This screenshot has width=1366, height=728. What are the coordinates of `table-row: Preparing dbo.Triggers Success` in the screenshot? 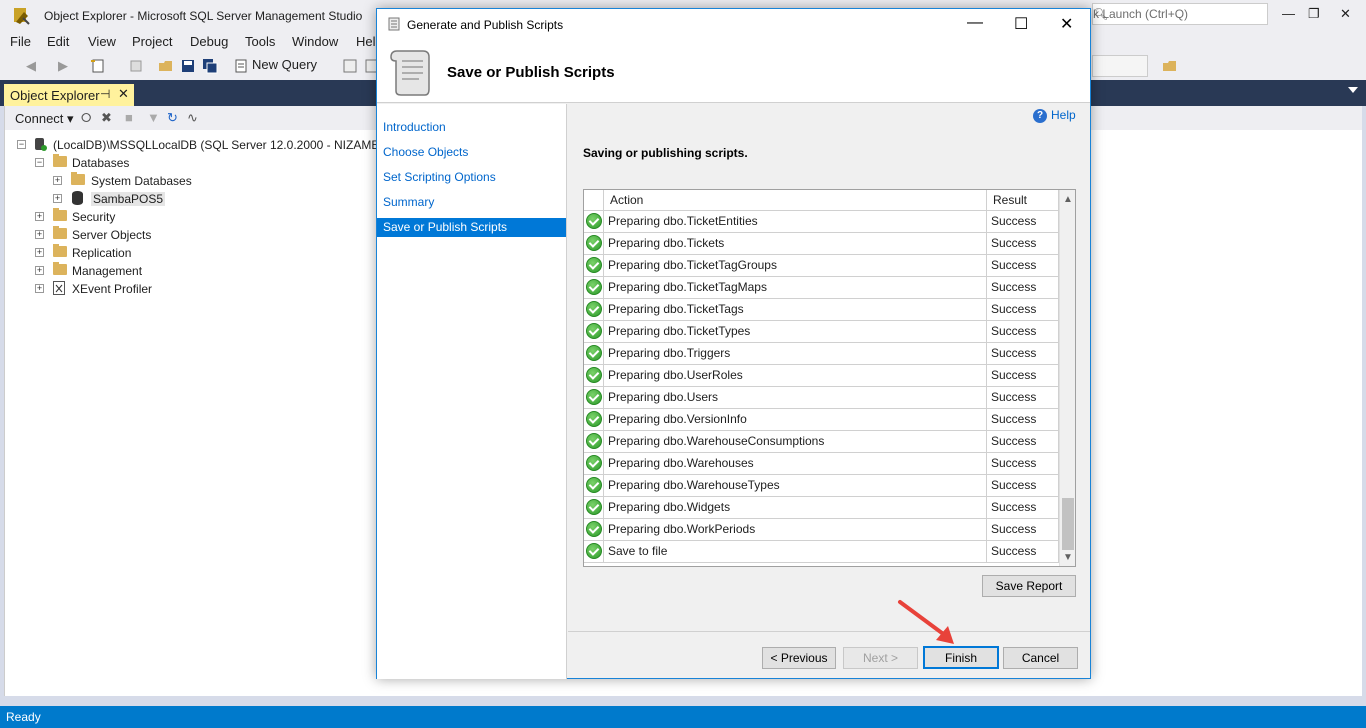 It's located at (821, 354).